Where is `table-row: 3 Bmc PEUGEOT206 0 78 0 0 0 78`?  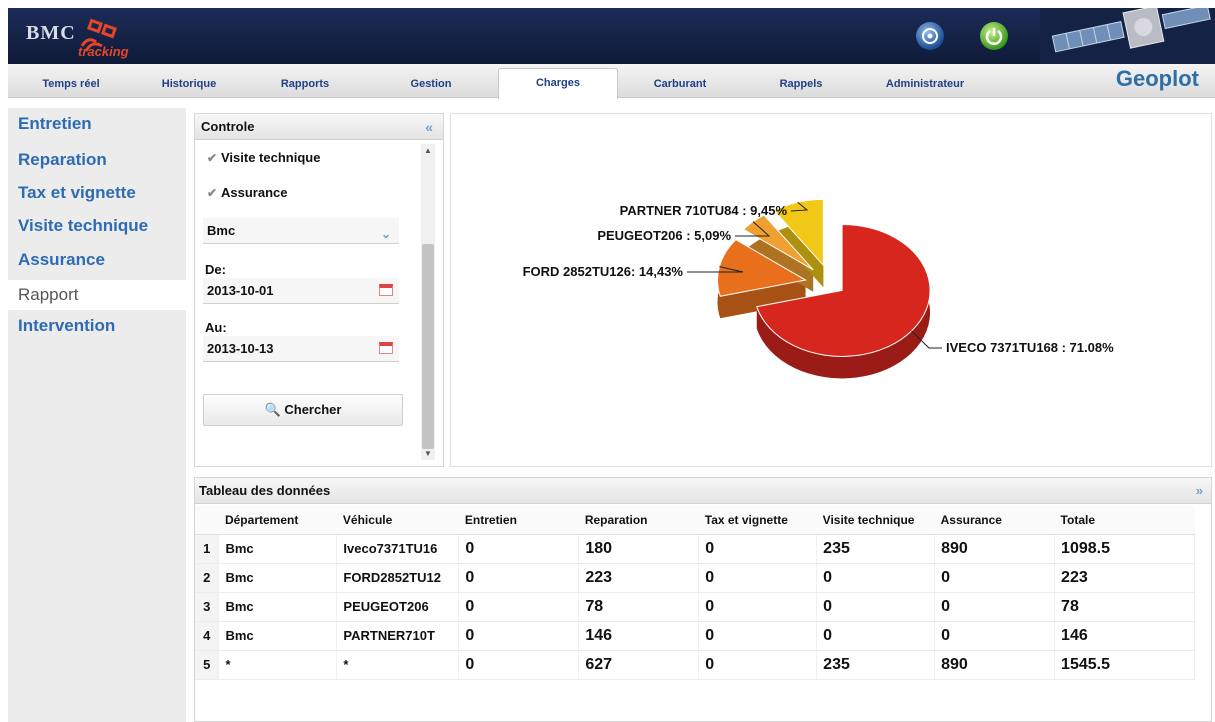 table-row: 3 Bmc PEUGEOT206 0 78 0 0 0 78 is located at coordinates (695, 607).